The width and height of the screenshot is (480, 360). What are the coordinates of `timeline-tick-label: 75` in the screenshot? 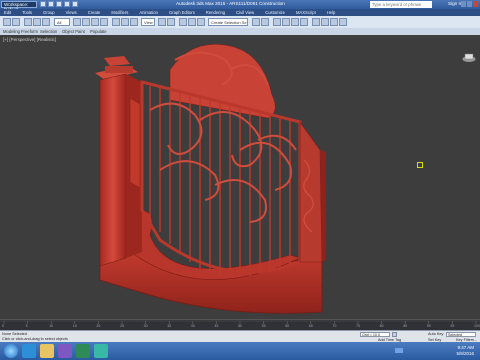 It's located at (358, 326).